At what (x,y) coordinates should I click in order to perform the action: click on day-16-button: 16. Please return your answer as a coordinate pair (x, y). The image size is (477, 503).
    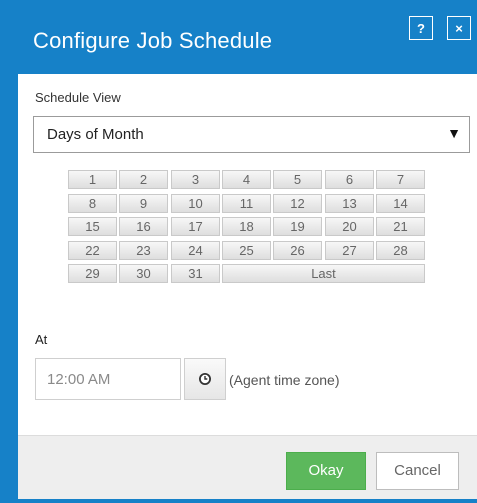
    Looking at the image, I should click on (143, 226).